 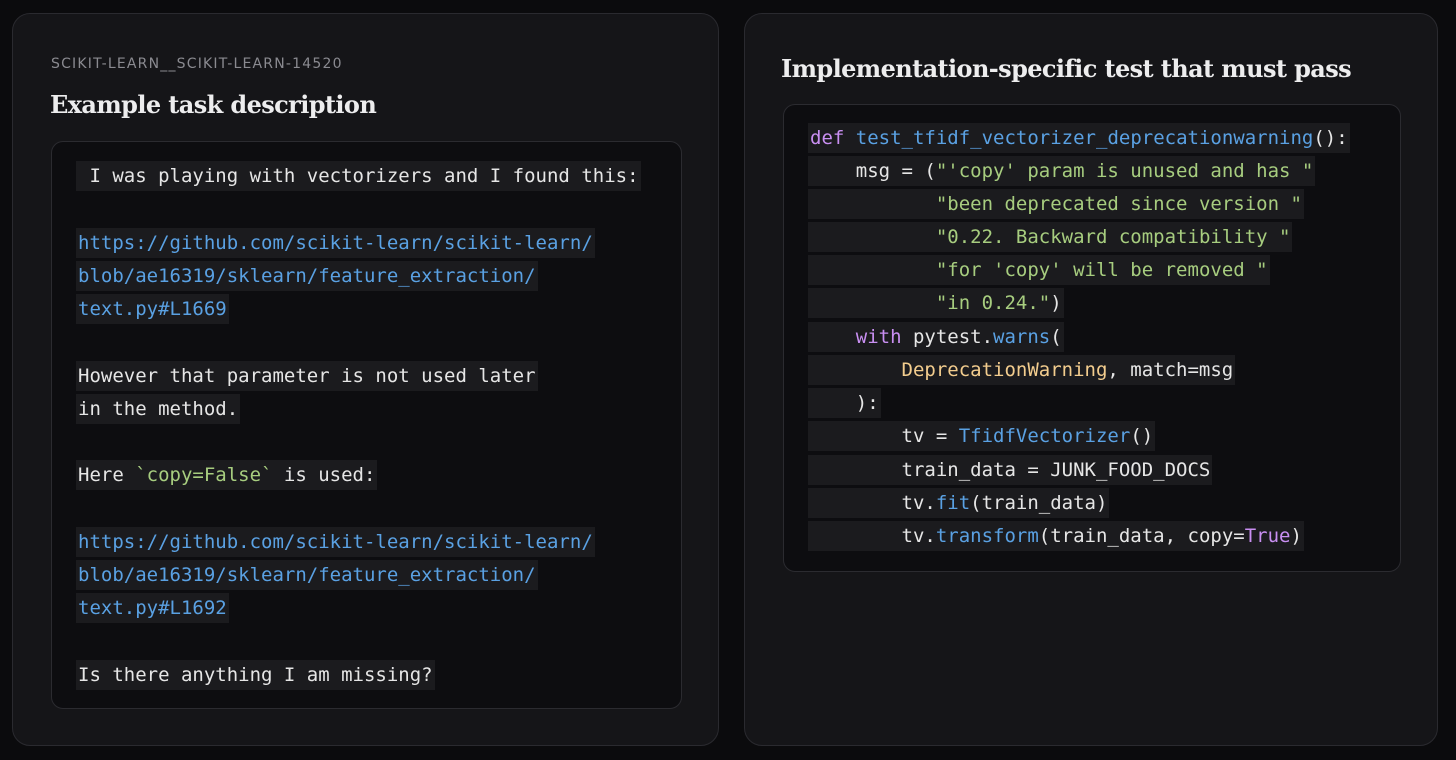 I want to click on code-line: msg = ("'copy' param is unused and has ", so click(x=1062, y=171).